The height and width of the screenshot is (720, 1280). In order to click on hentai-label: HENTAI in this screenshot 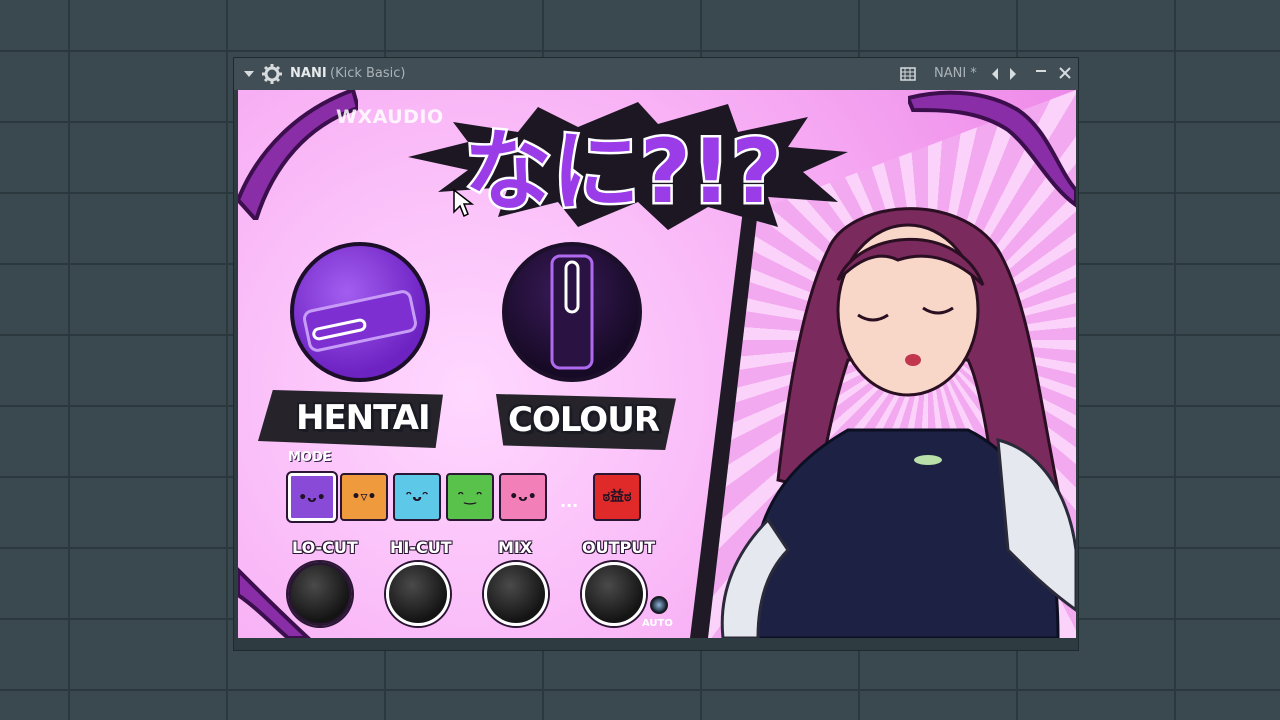, I will do `click(363, 418)`.